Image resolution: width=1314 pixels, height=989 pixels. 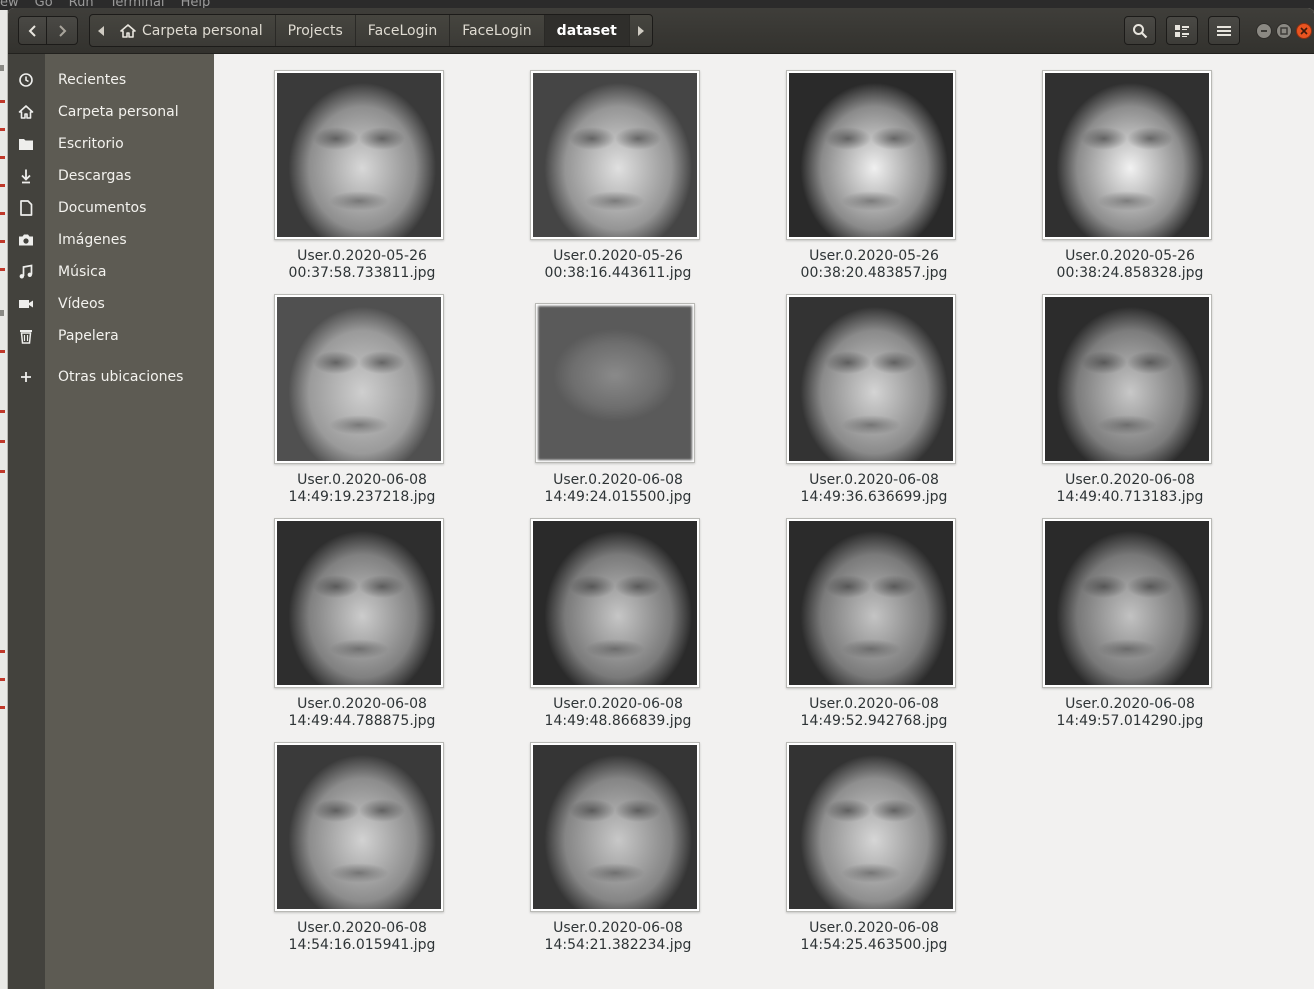 What do you see at coordinates (618, 945) in the screenshot?
I see `file-name-line-2: 14:54:21.382234.jpg` at bounding box center [618, 945].